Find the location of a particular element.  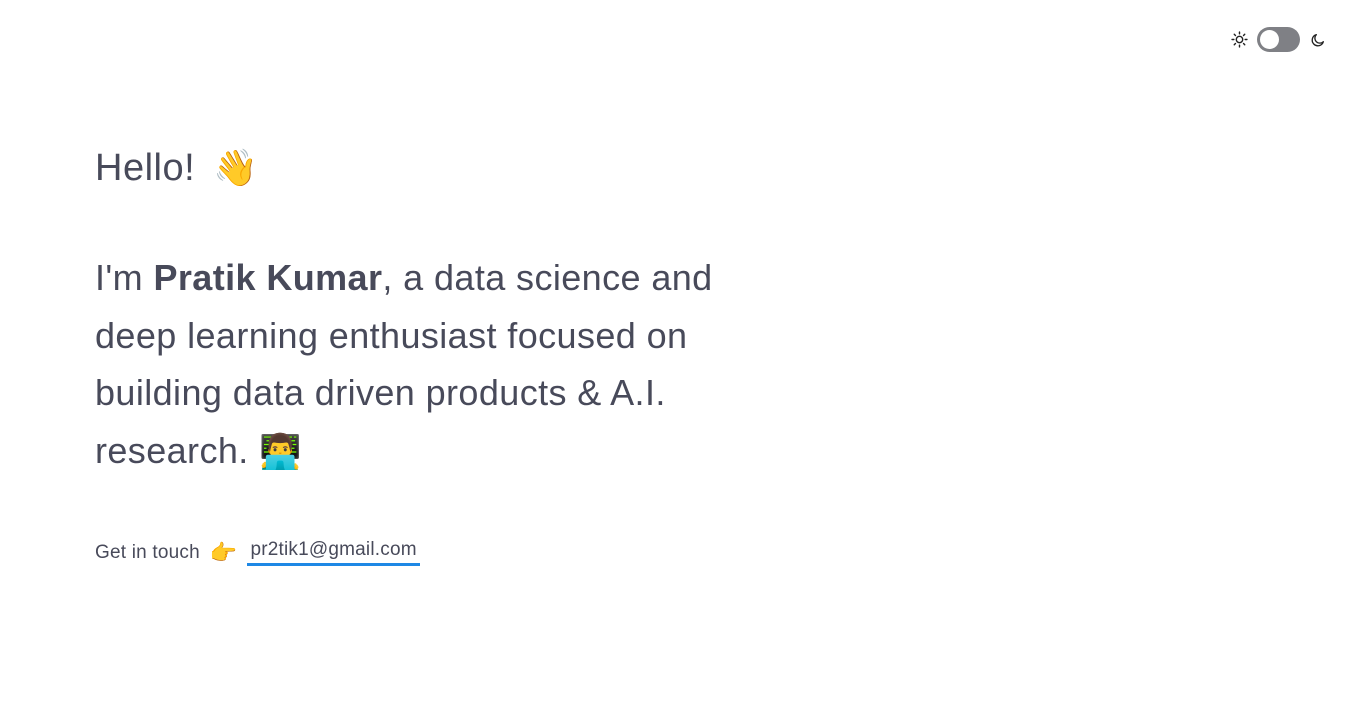

greeting-text: Hello! is located at coordinates (145, 167).